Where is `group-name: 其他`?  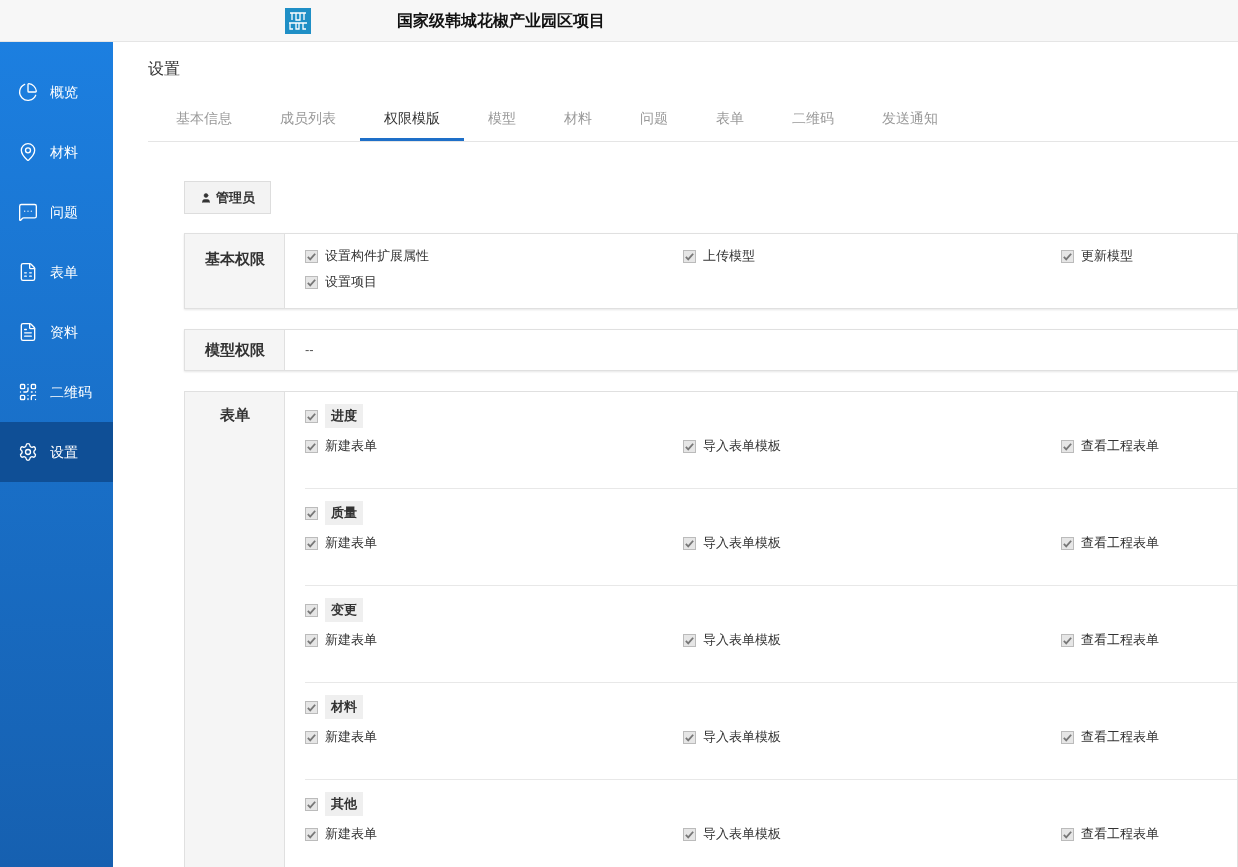
group-name: 其他 is located at coordinates (344, 804).